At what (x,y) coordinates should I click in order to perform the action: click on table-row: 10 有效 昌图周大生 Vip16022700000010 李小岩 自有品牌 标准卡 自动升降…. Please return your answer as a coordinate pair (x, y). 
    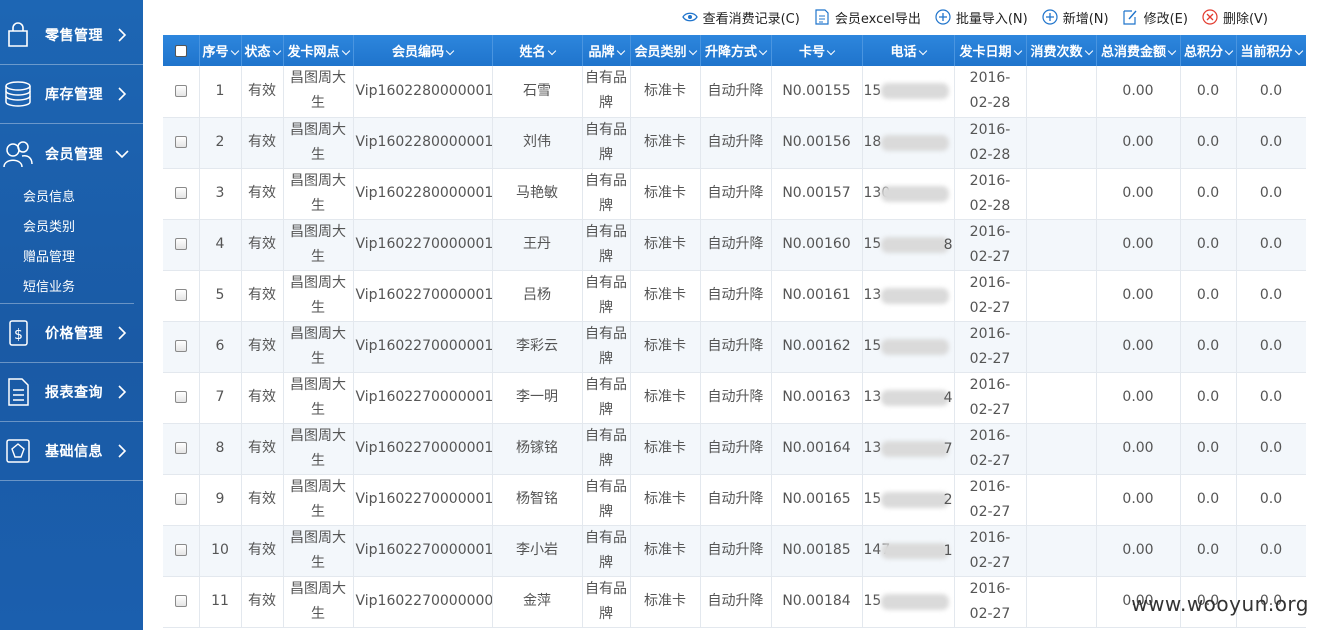
    Looking at the image, I should click on (734, 551).